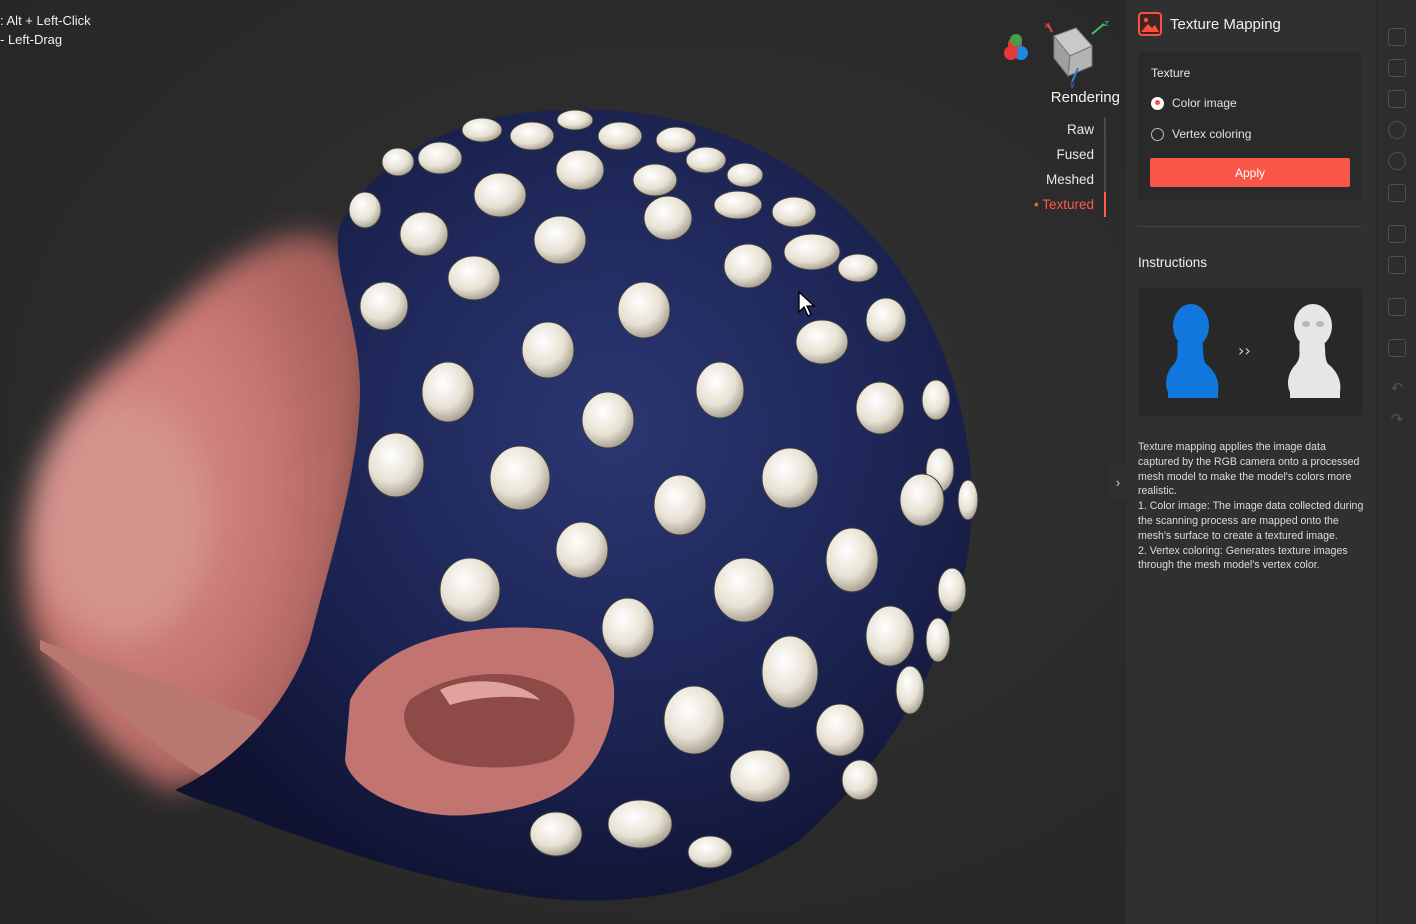  What do you see at coordinates (1397, 37) in the screenshot?
I see `select-icon` at bounding box center [1397, 37].